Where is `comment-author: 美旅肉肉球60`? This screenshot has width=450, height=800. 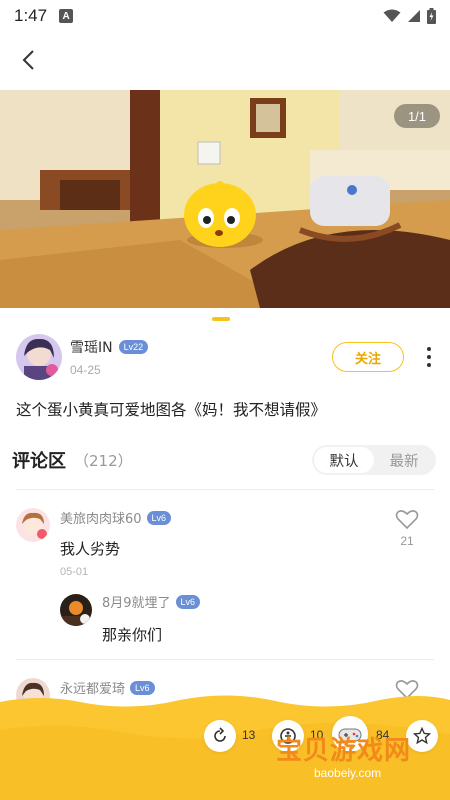
comment-author: 美旅肉肉球60 is located at coordinates (101, 517).